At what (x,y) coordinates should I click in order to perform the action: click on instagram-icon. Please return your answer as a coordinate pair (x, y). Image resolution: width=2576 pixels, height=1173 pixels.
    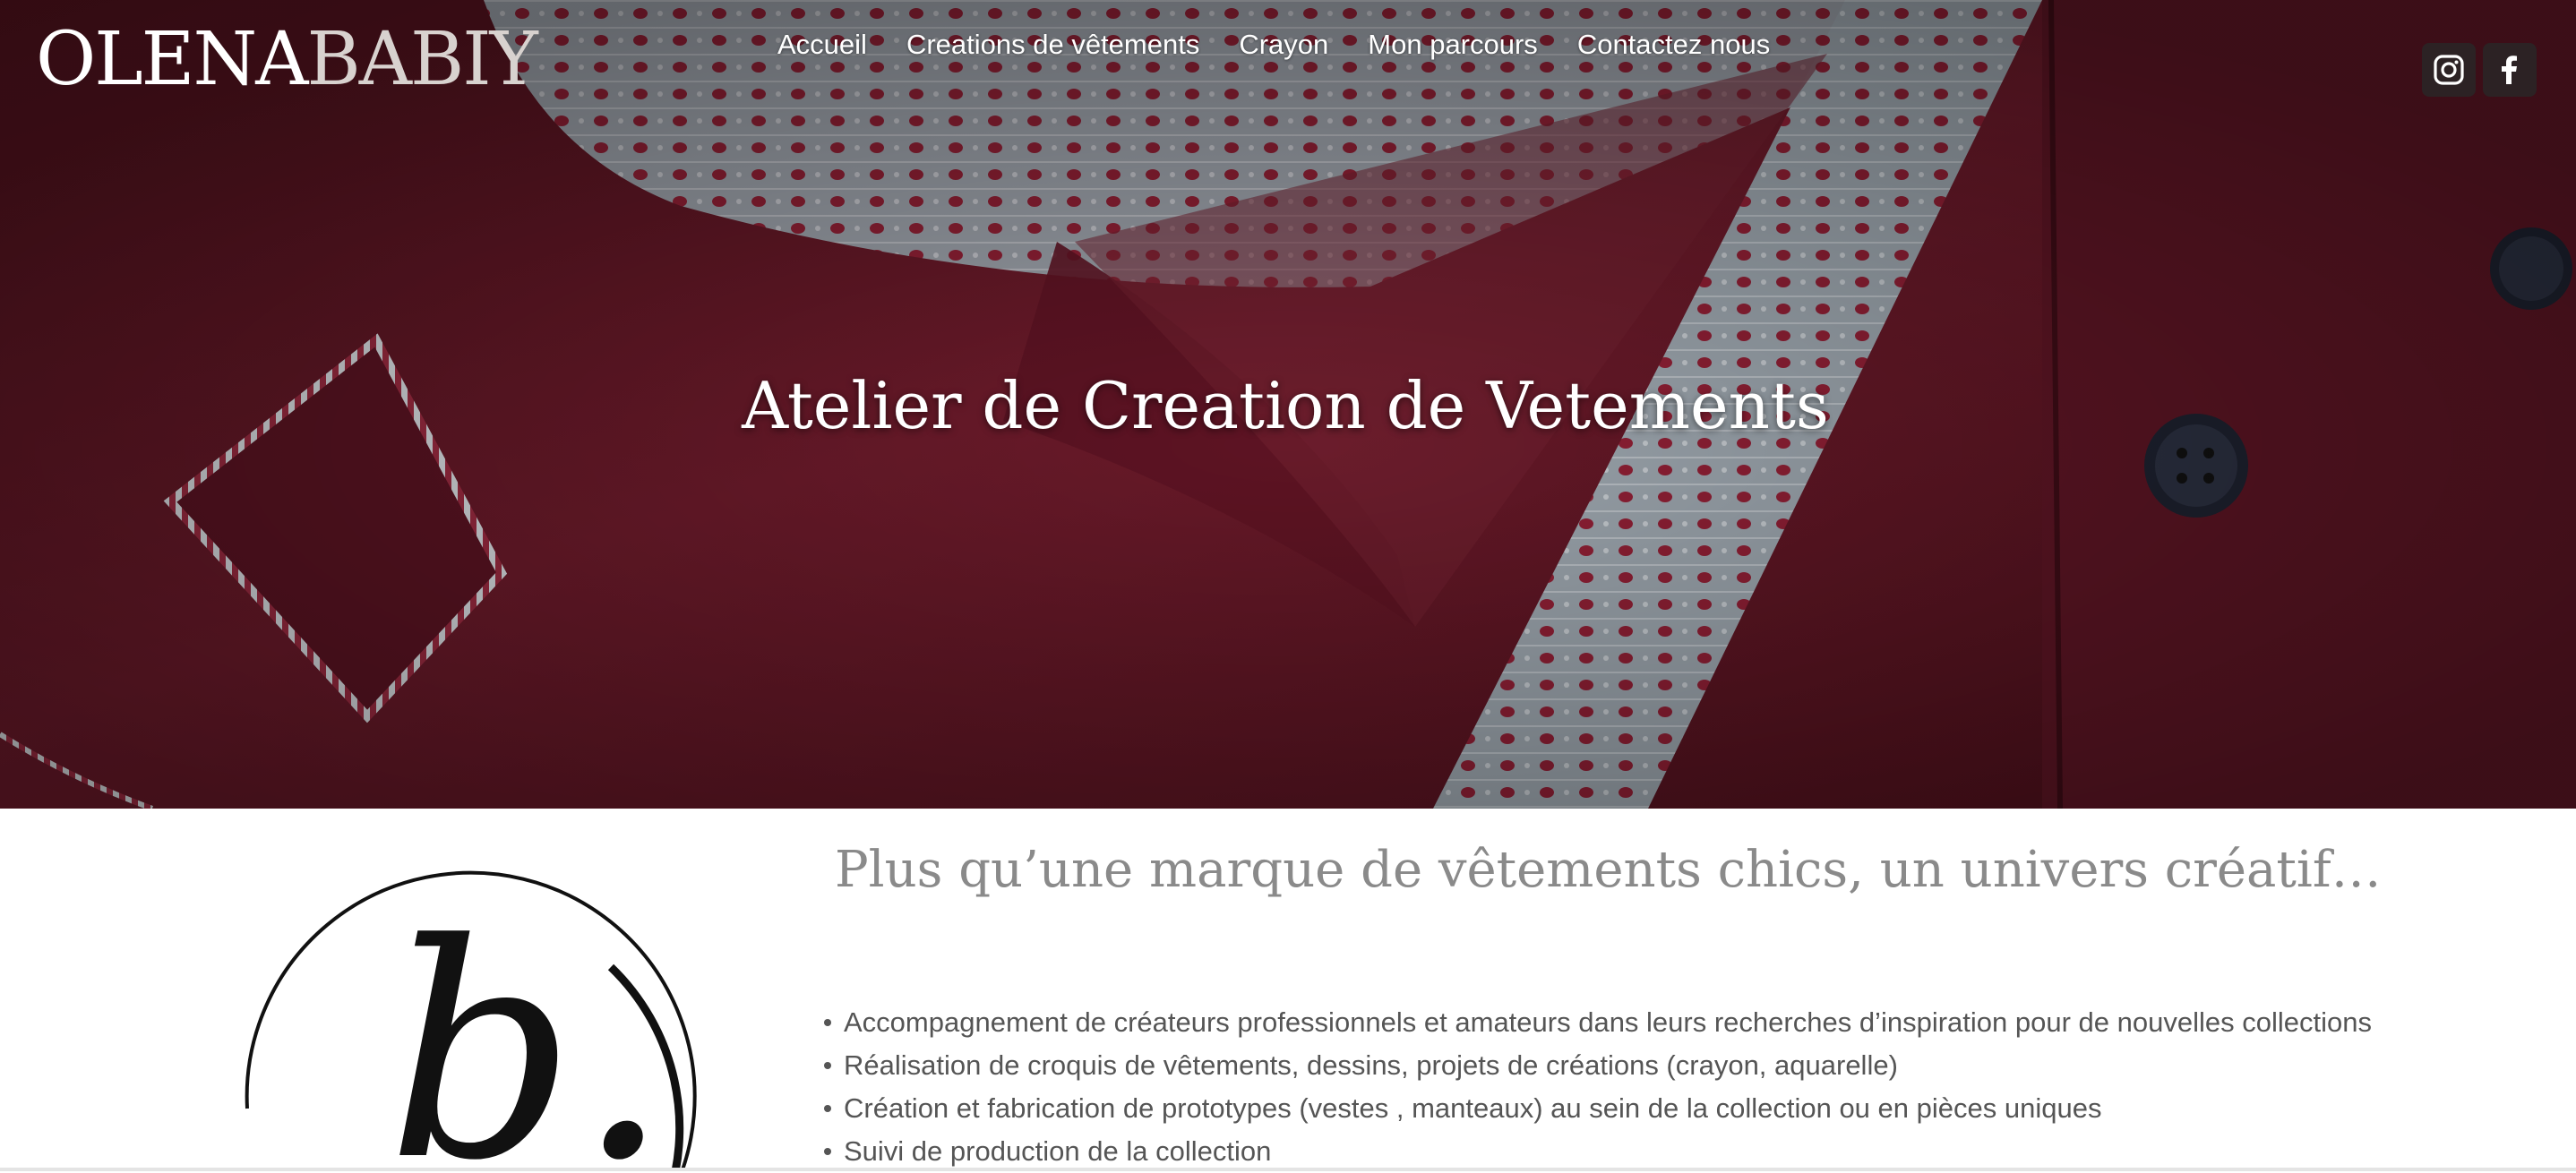
    Looking at the image, I should click on (2449, 70).